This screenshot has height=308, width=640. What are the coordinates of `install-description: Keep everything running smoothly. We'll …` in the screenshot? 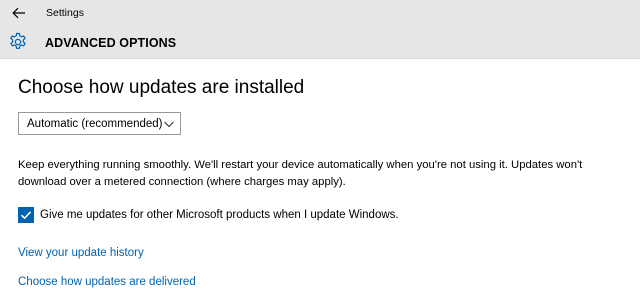 It's located at (300, 173).